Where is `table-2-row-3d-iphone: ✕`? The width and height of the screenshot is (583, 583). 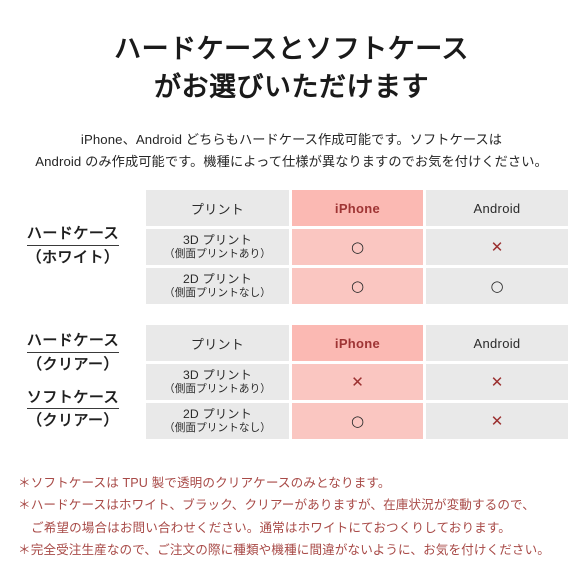 table-2-row-3d-iphone: ✕ is located at coordinates (357, 382).